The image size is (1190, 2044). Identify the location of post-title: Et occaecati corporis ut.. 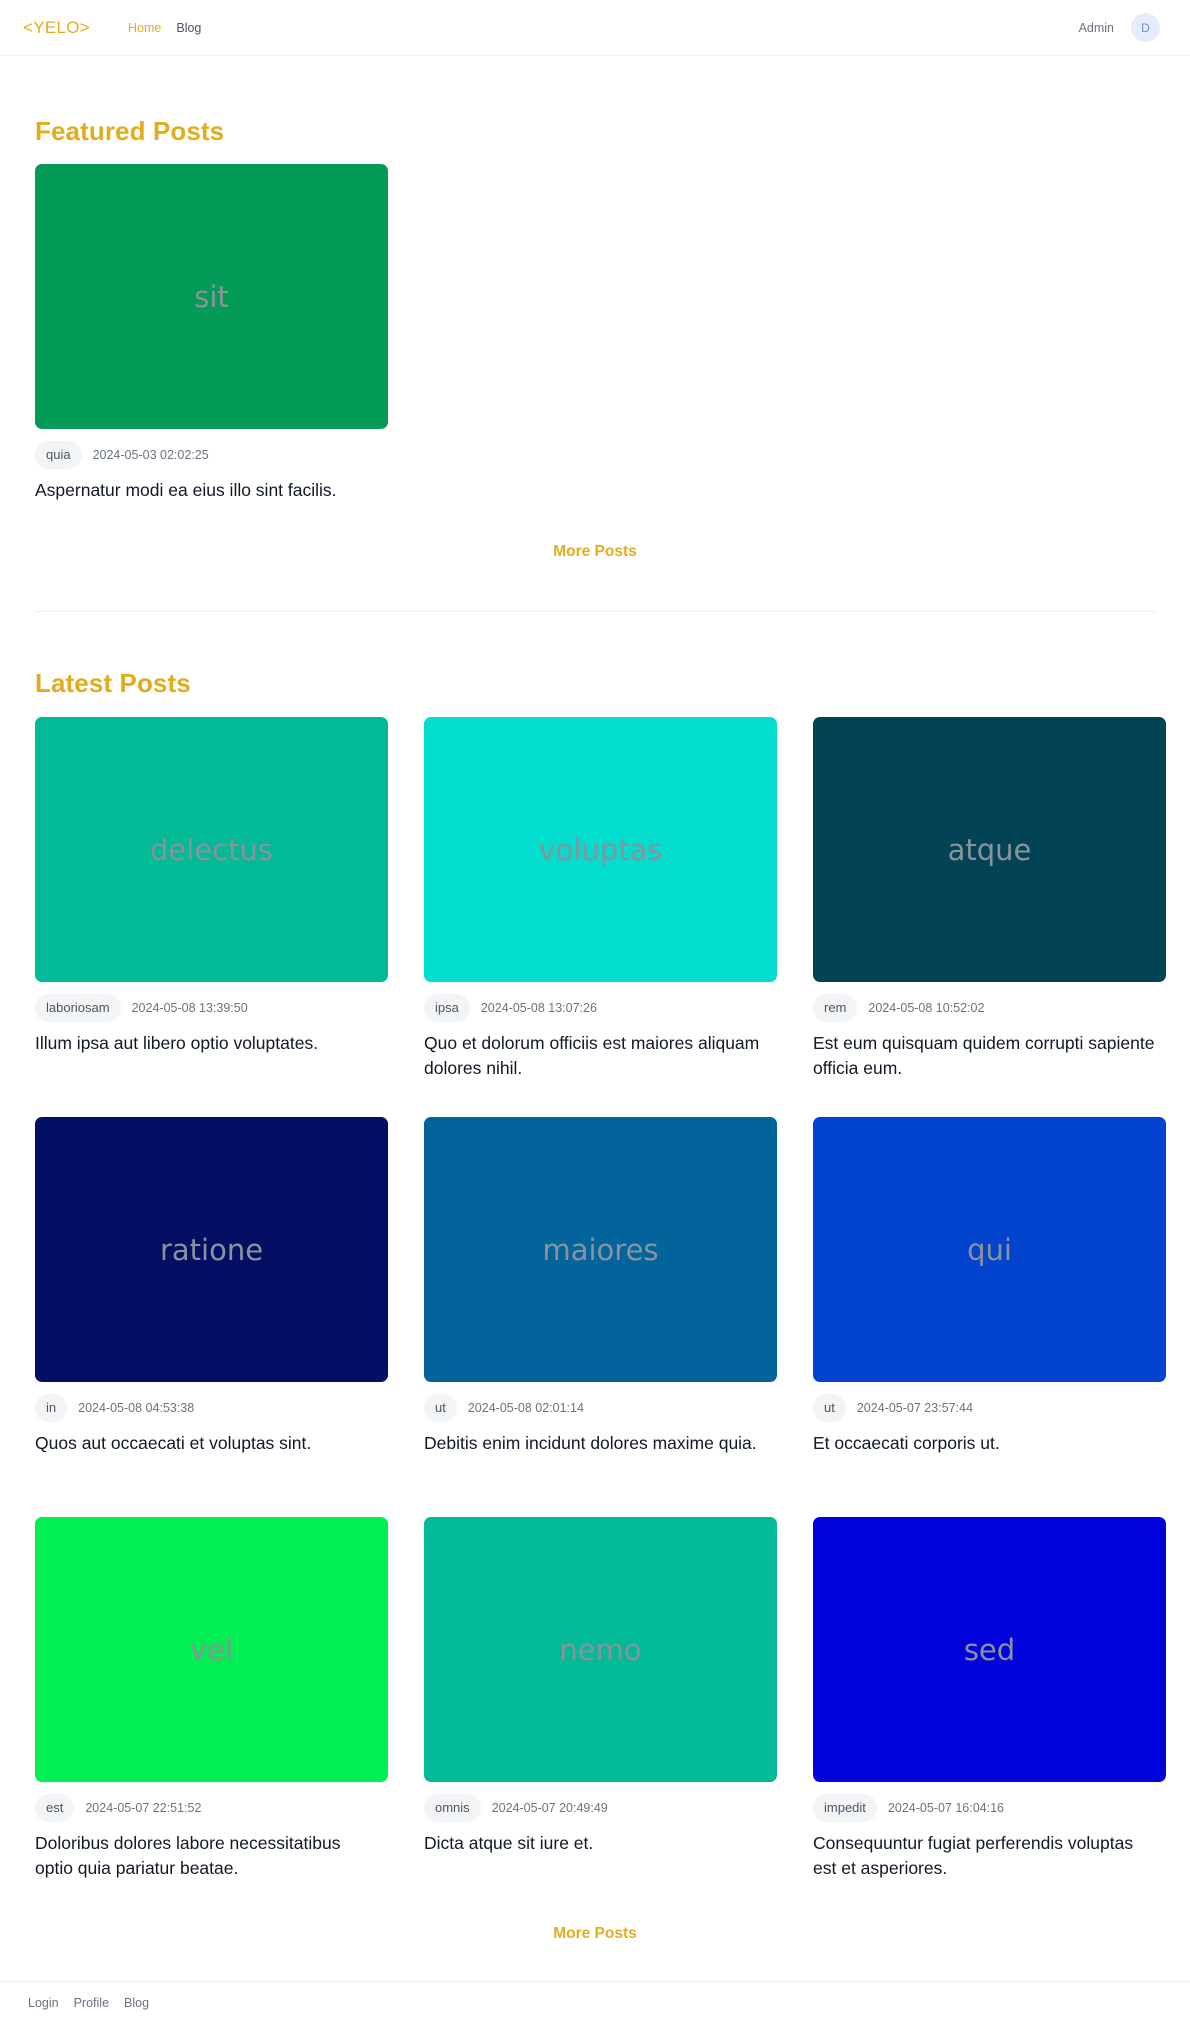
(989, 1443).